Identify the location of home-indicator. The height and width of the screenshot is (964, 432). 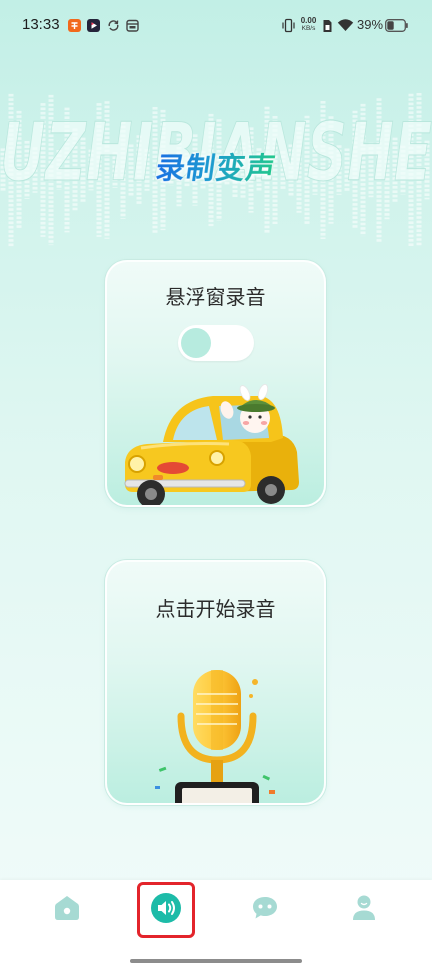
(216, 961).